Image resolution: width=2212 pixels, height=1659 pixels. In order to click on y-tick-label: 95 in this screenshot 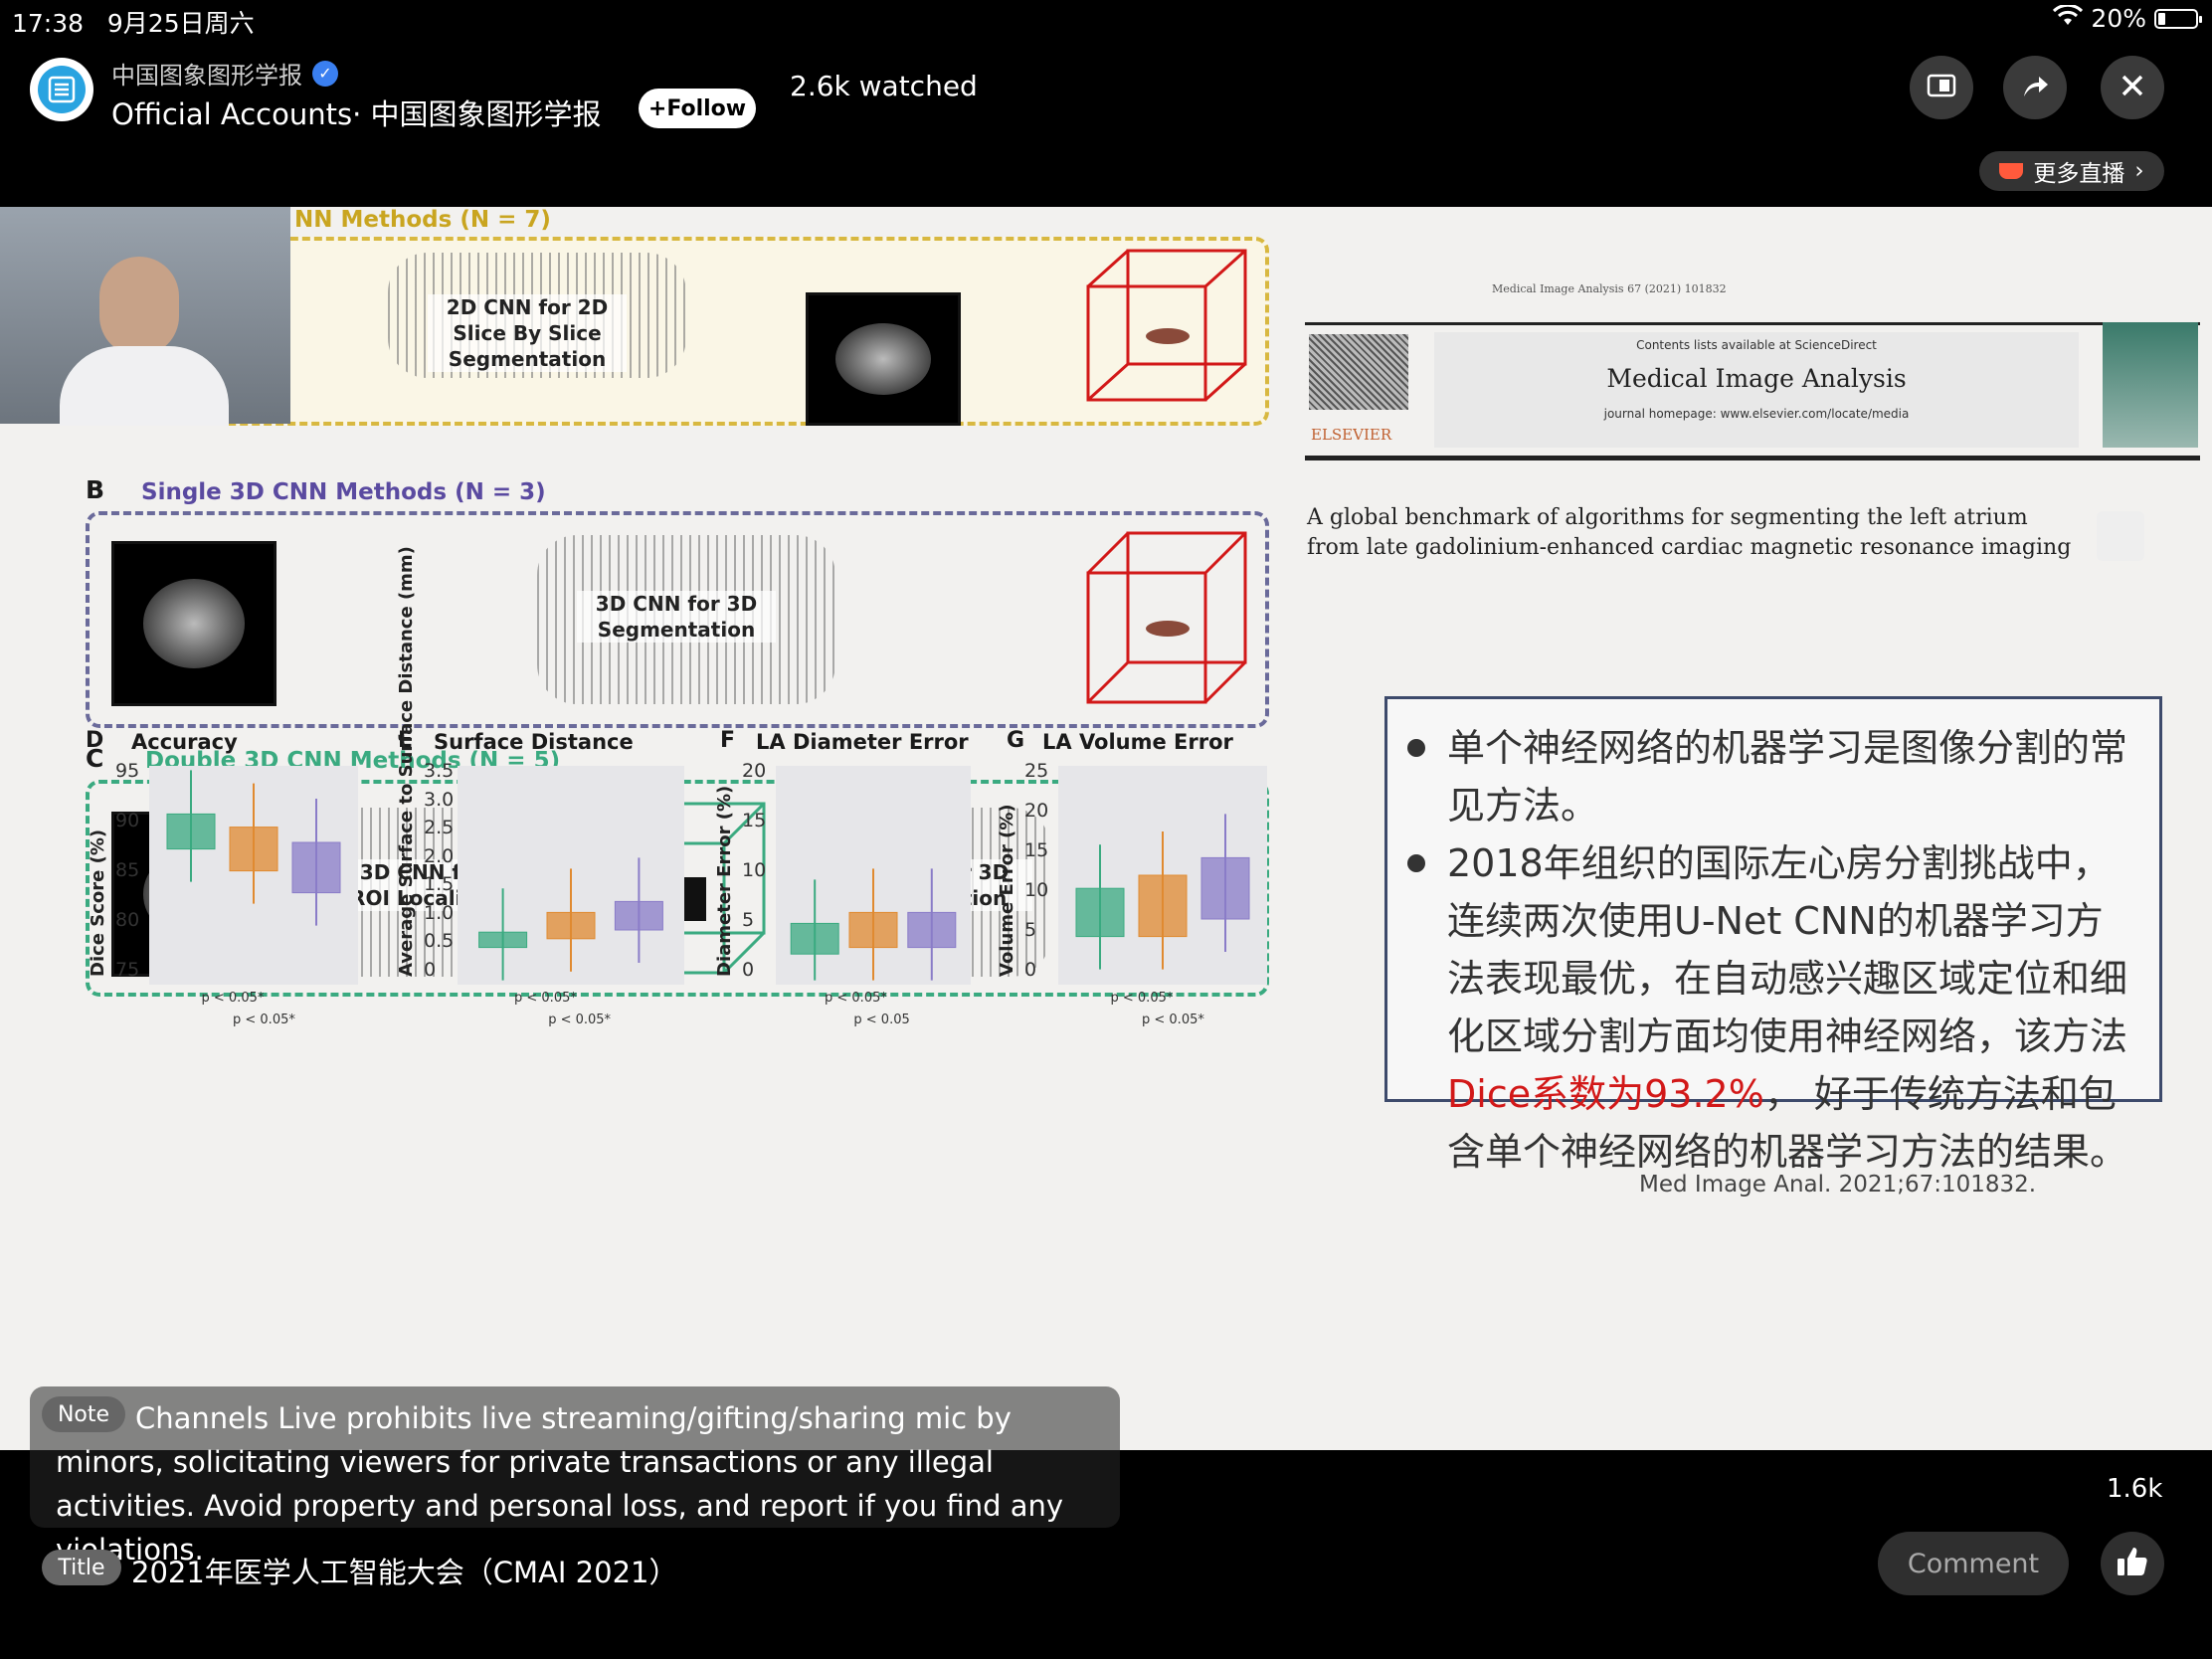, I will do `click(127, 771)`.